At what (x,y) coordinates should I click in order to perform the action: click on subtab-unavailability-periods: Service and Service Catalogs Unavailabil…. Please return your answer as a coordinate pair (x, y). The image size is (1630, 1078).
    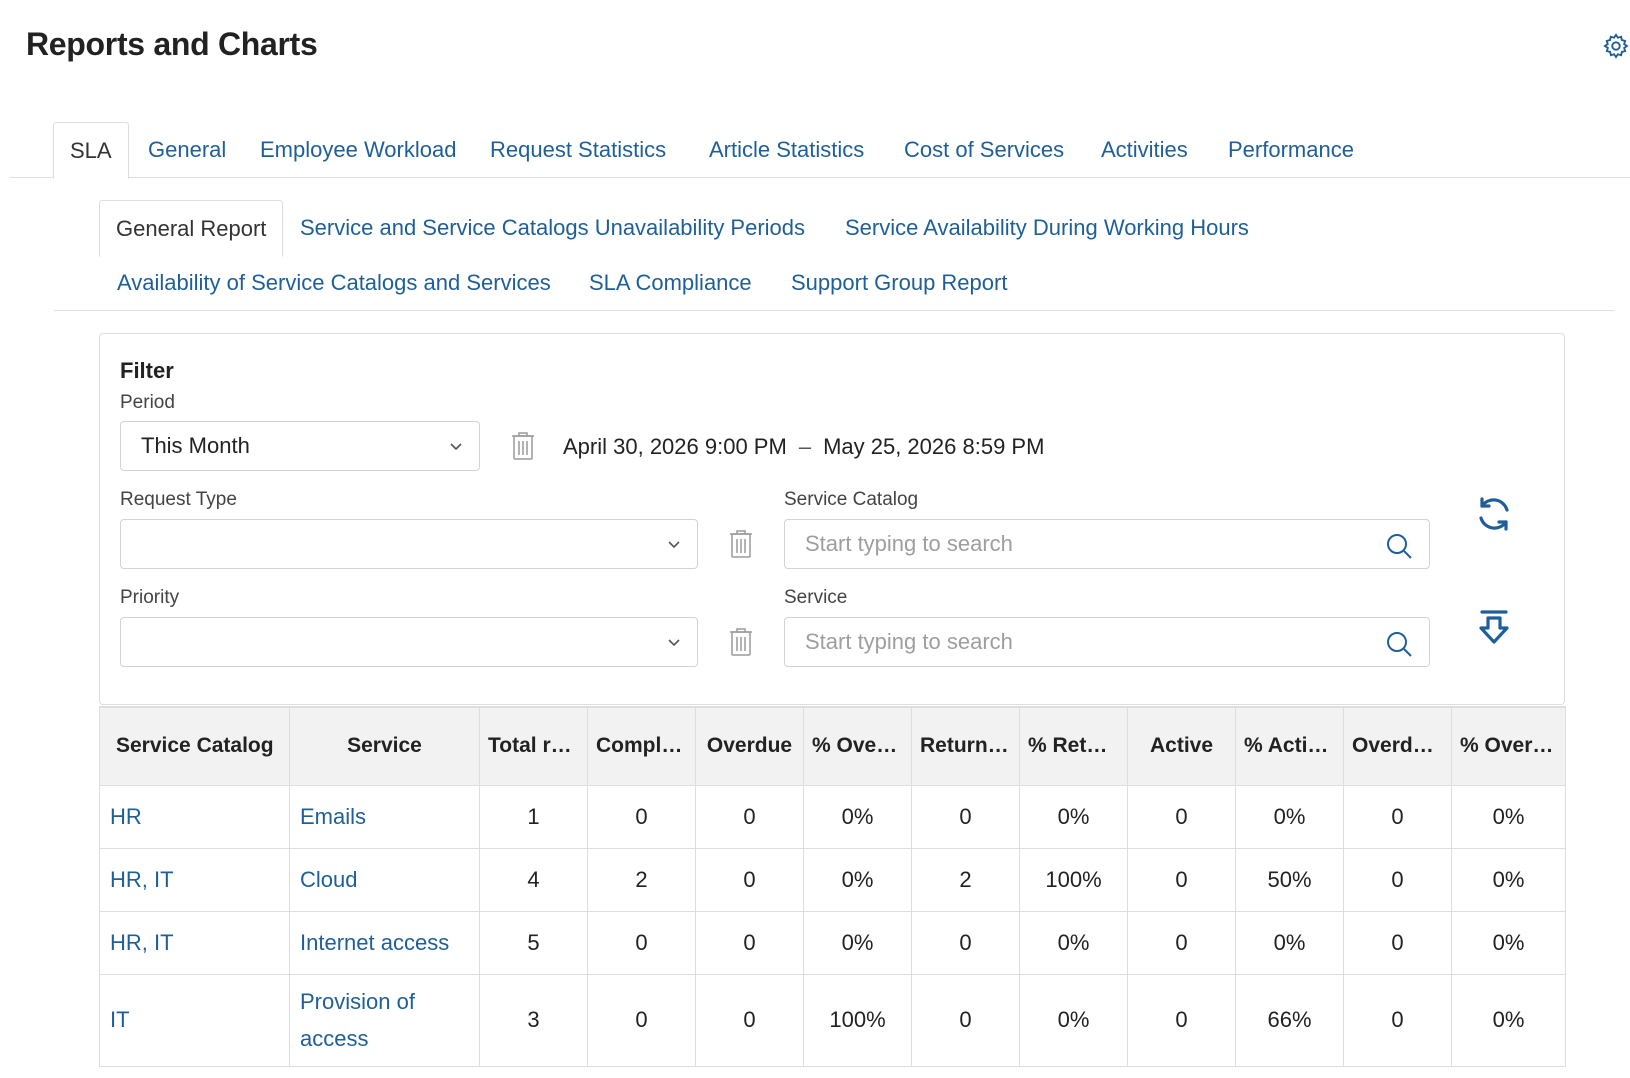
    Looking at the image, I should click on (552, 228).